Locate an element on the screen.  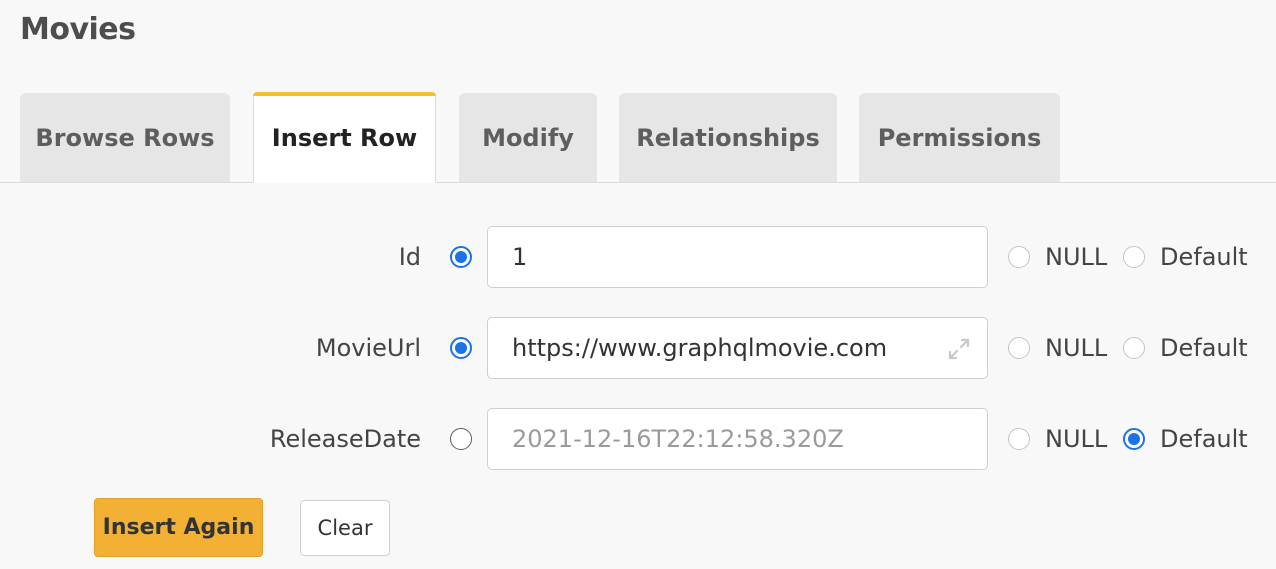
default-radio-id is located at coordinates (1134, 257).